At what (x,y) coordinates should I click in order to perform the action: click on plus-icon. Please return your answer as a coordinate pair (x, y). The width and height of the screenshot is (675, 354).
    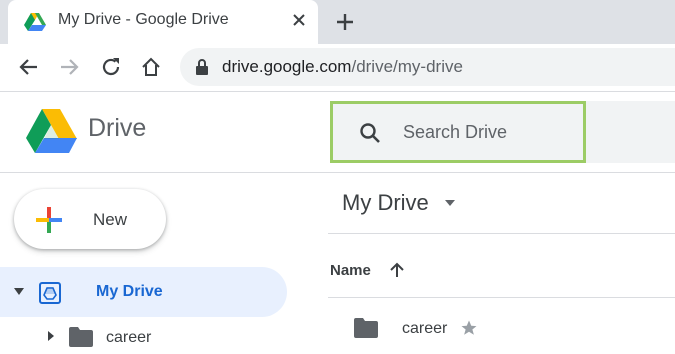
    Looking at the image, I should click on (345, 22).